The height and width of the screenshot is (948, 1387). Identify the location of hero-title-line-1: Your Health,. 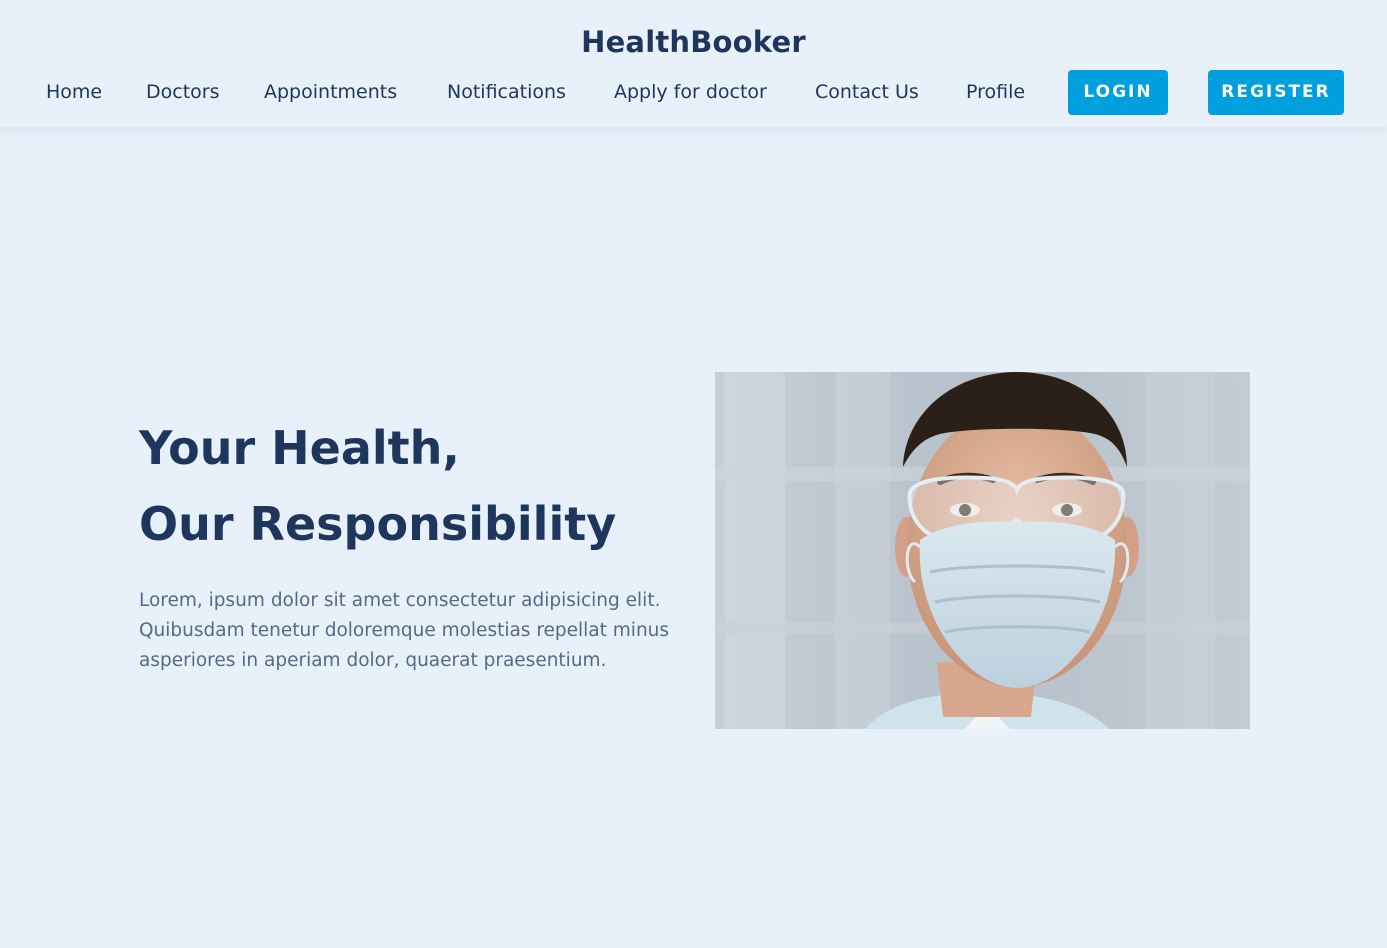
(299, 448).